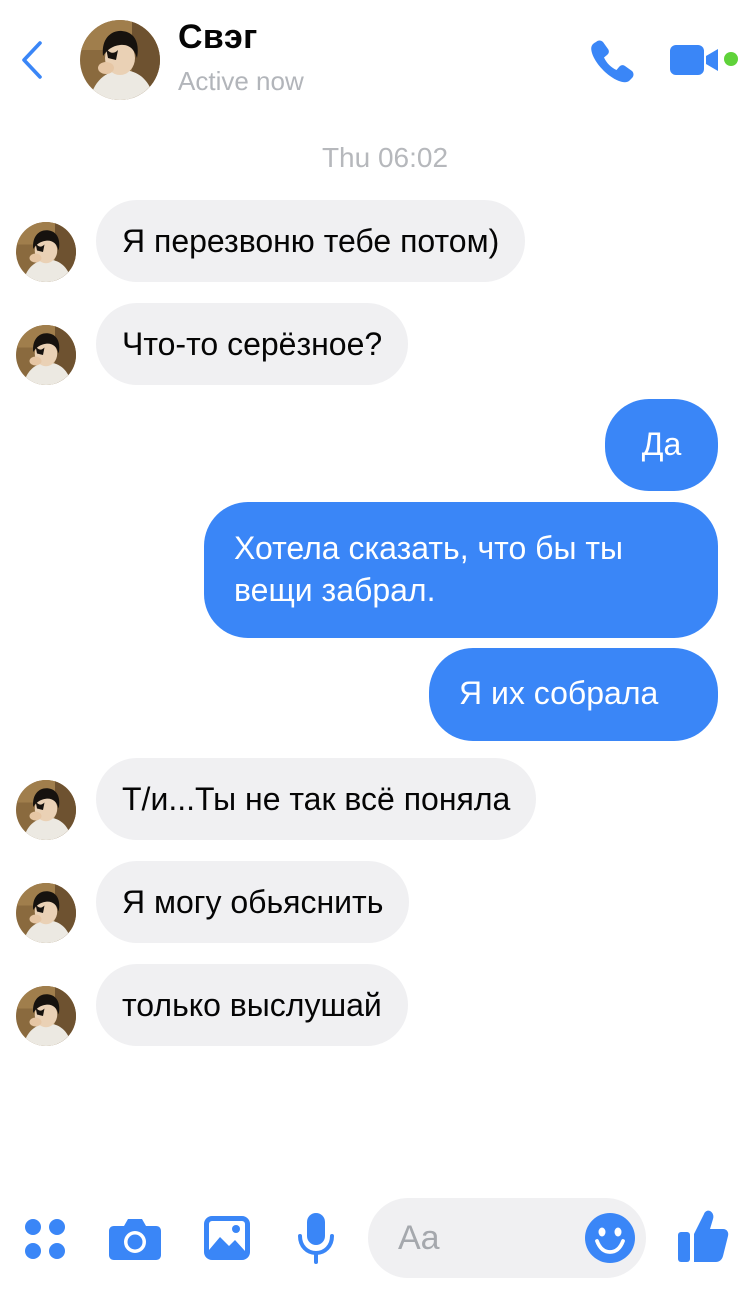 The image size is (750, 1294). I want to click on video-camera-icon, so click(694, 60).